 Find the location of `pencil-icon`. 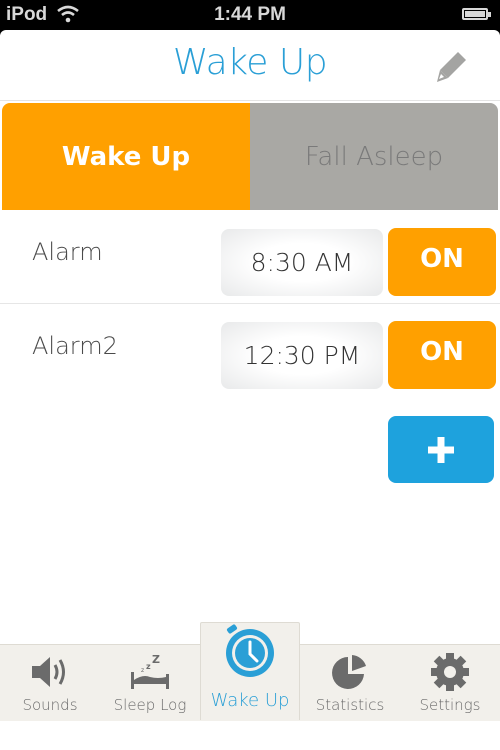

pencil-icon is located at coordinates (451, 67).